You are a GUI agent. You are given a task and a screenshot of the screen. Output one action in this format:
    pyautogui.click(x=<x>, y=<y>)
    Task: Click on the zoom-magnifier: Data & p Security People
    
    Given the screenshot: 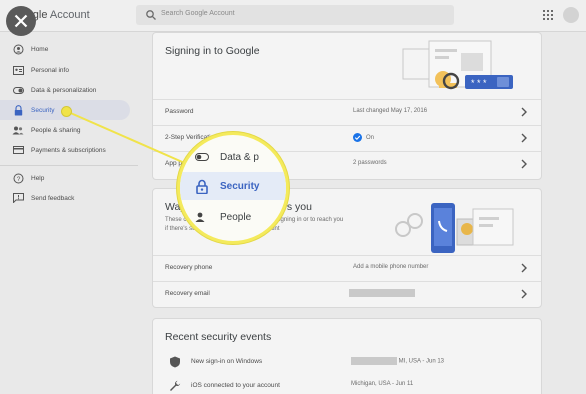 What is the action you would take?
    pyautogui.click(x=233, y=188)
    